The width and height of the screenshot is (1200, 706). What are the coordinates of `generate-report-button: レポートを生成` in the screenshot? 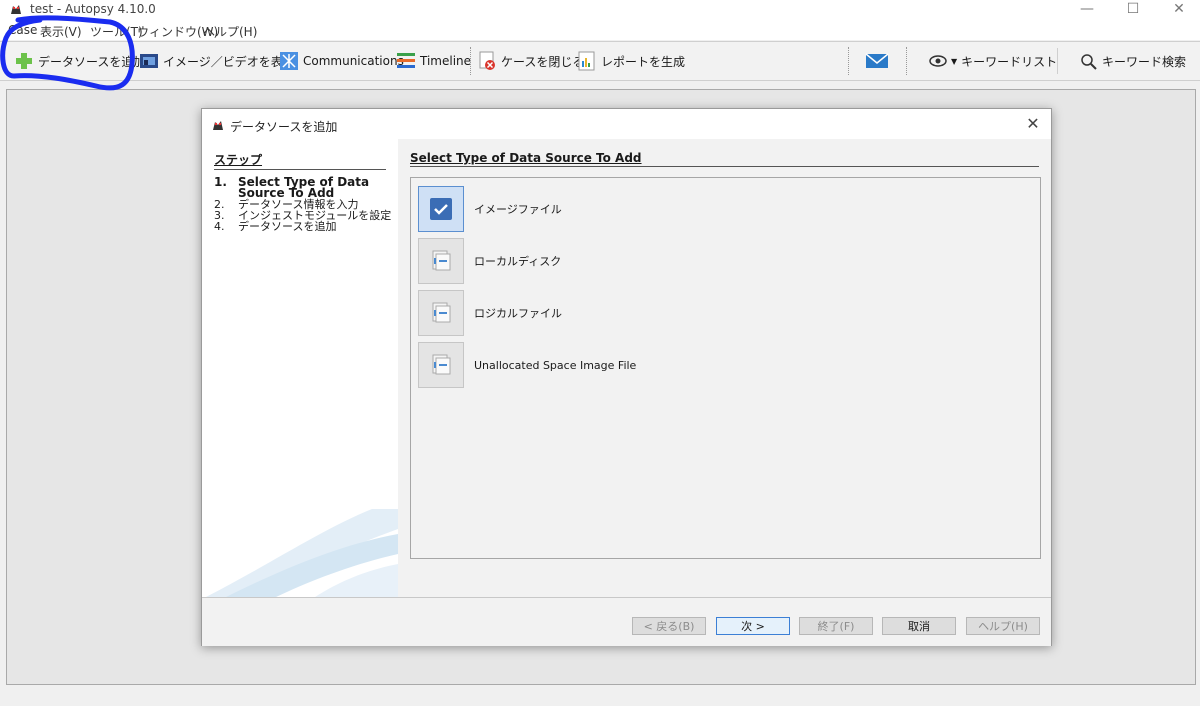 It's located at (631, 61).